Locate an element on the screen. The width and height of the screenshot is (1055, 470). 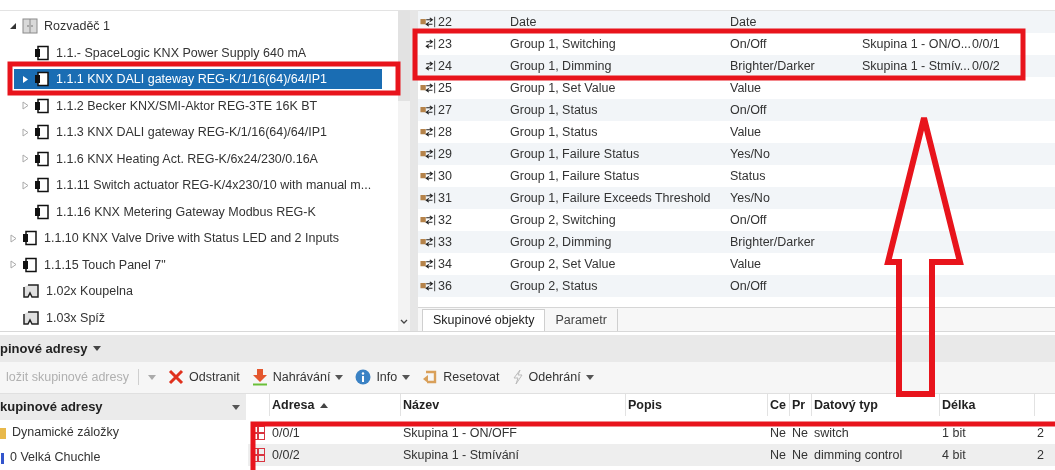
collapse-icon is located at coordinates (13, 26).